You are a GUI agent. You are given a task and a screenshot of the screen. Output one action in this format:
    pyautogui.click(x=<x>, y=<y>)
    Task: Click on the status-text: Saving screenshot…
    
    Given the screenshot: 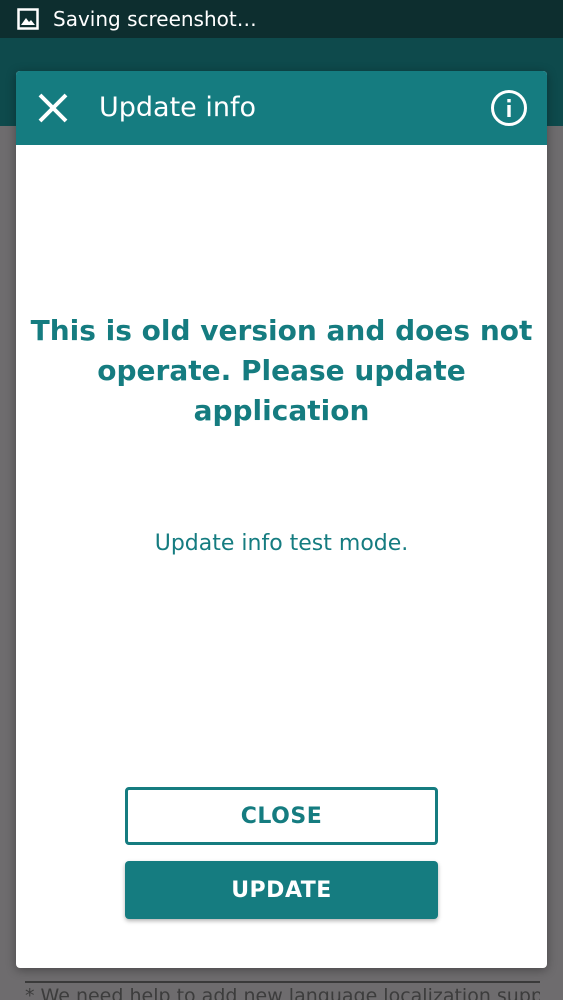 What is the action you would take?
    pyautogui.click(x=155, y=19)
    